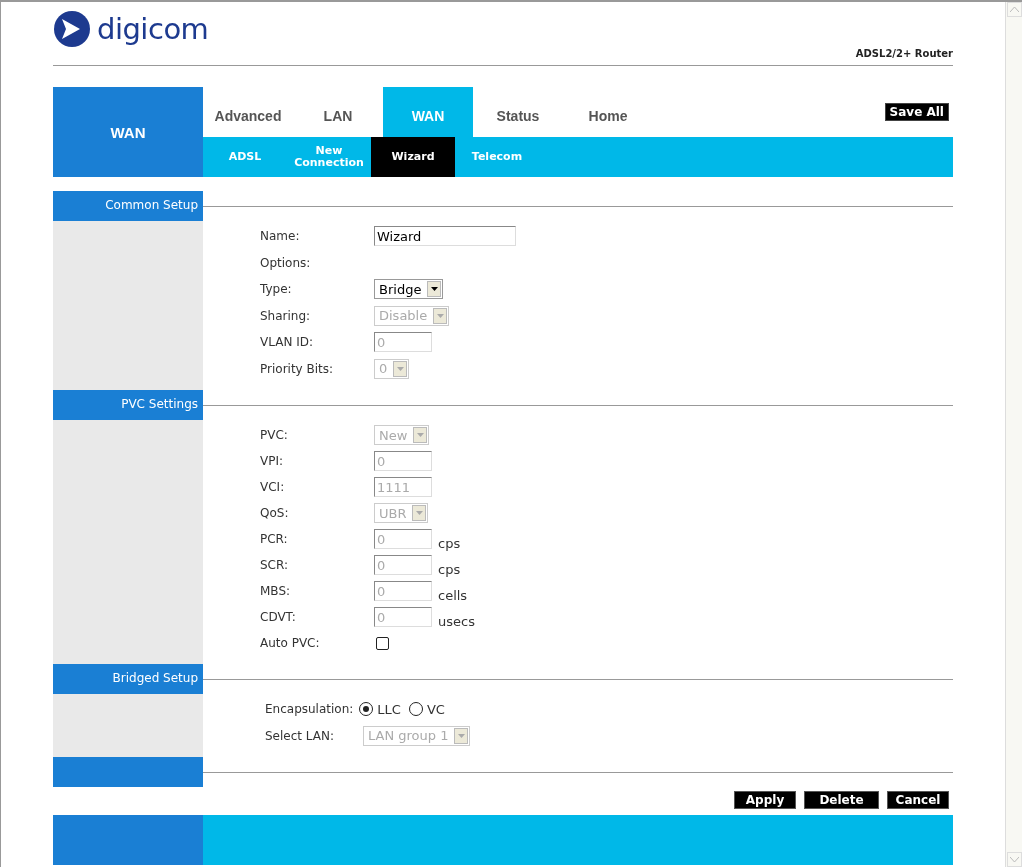  I want to click on dropdown: Bridge, so click(409, 289).